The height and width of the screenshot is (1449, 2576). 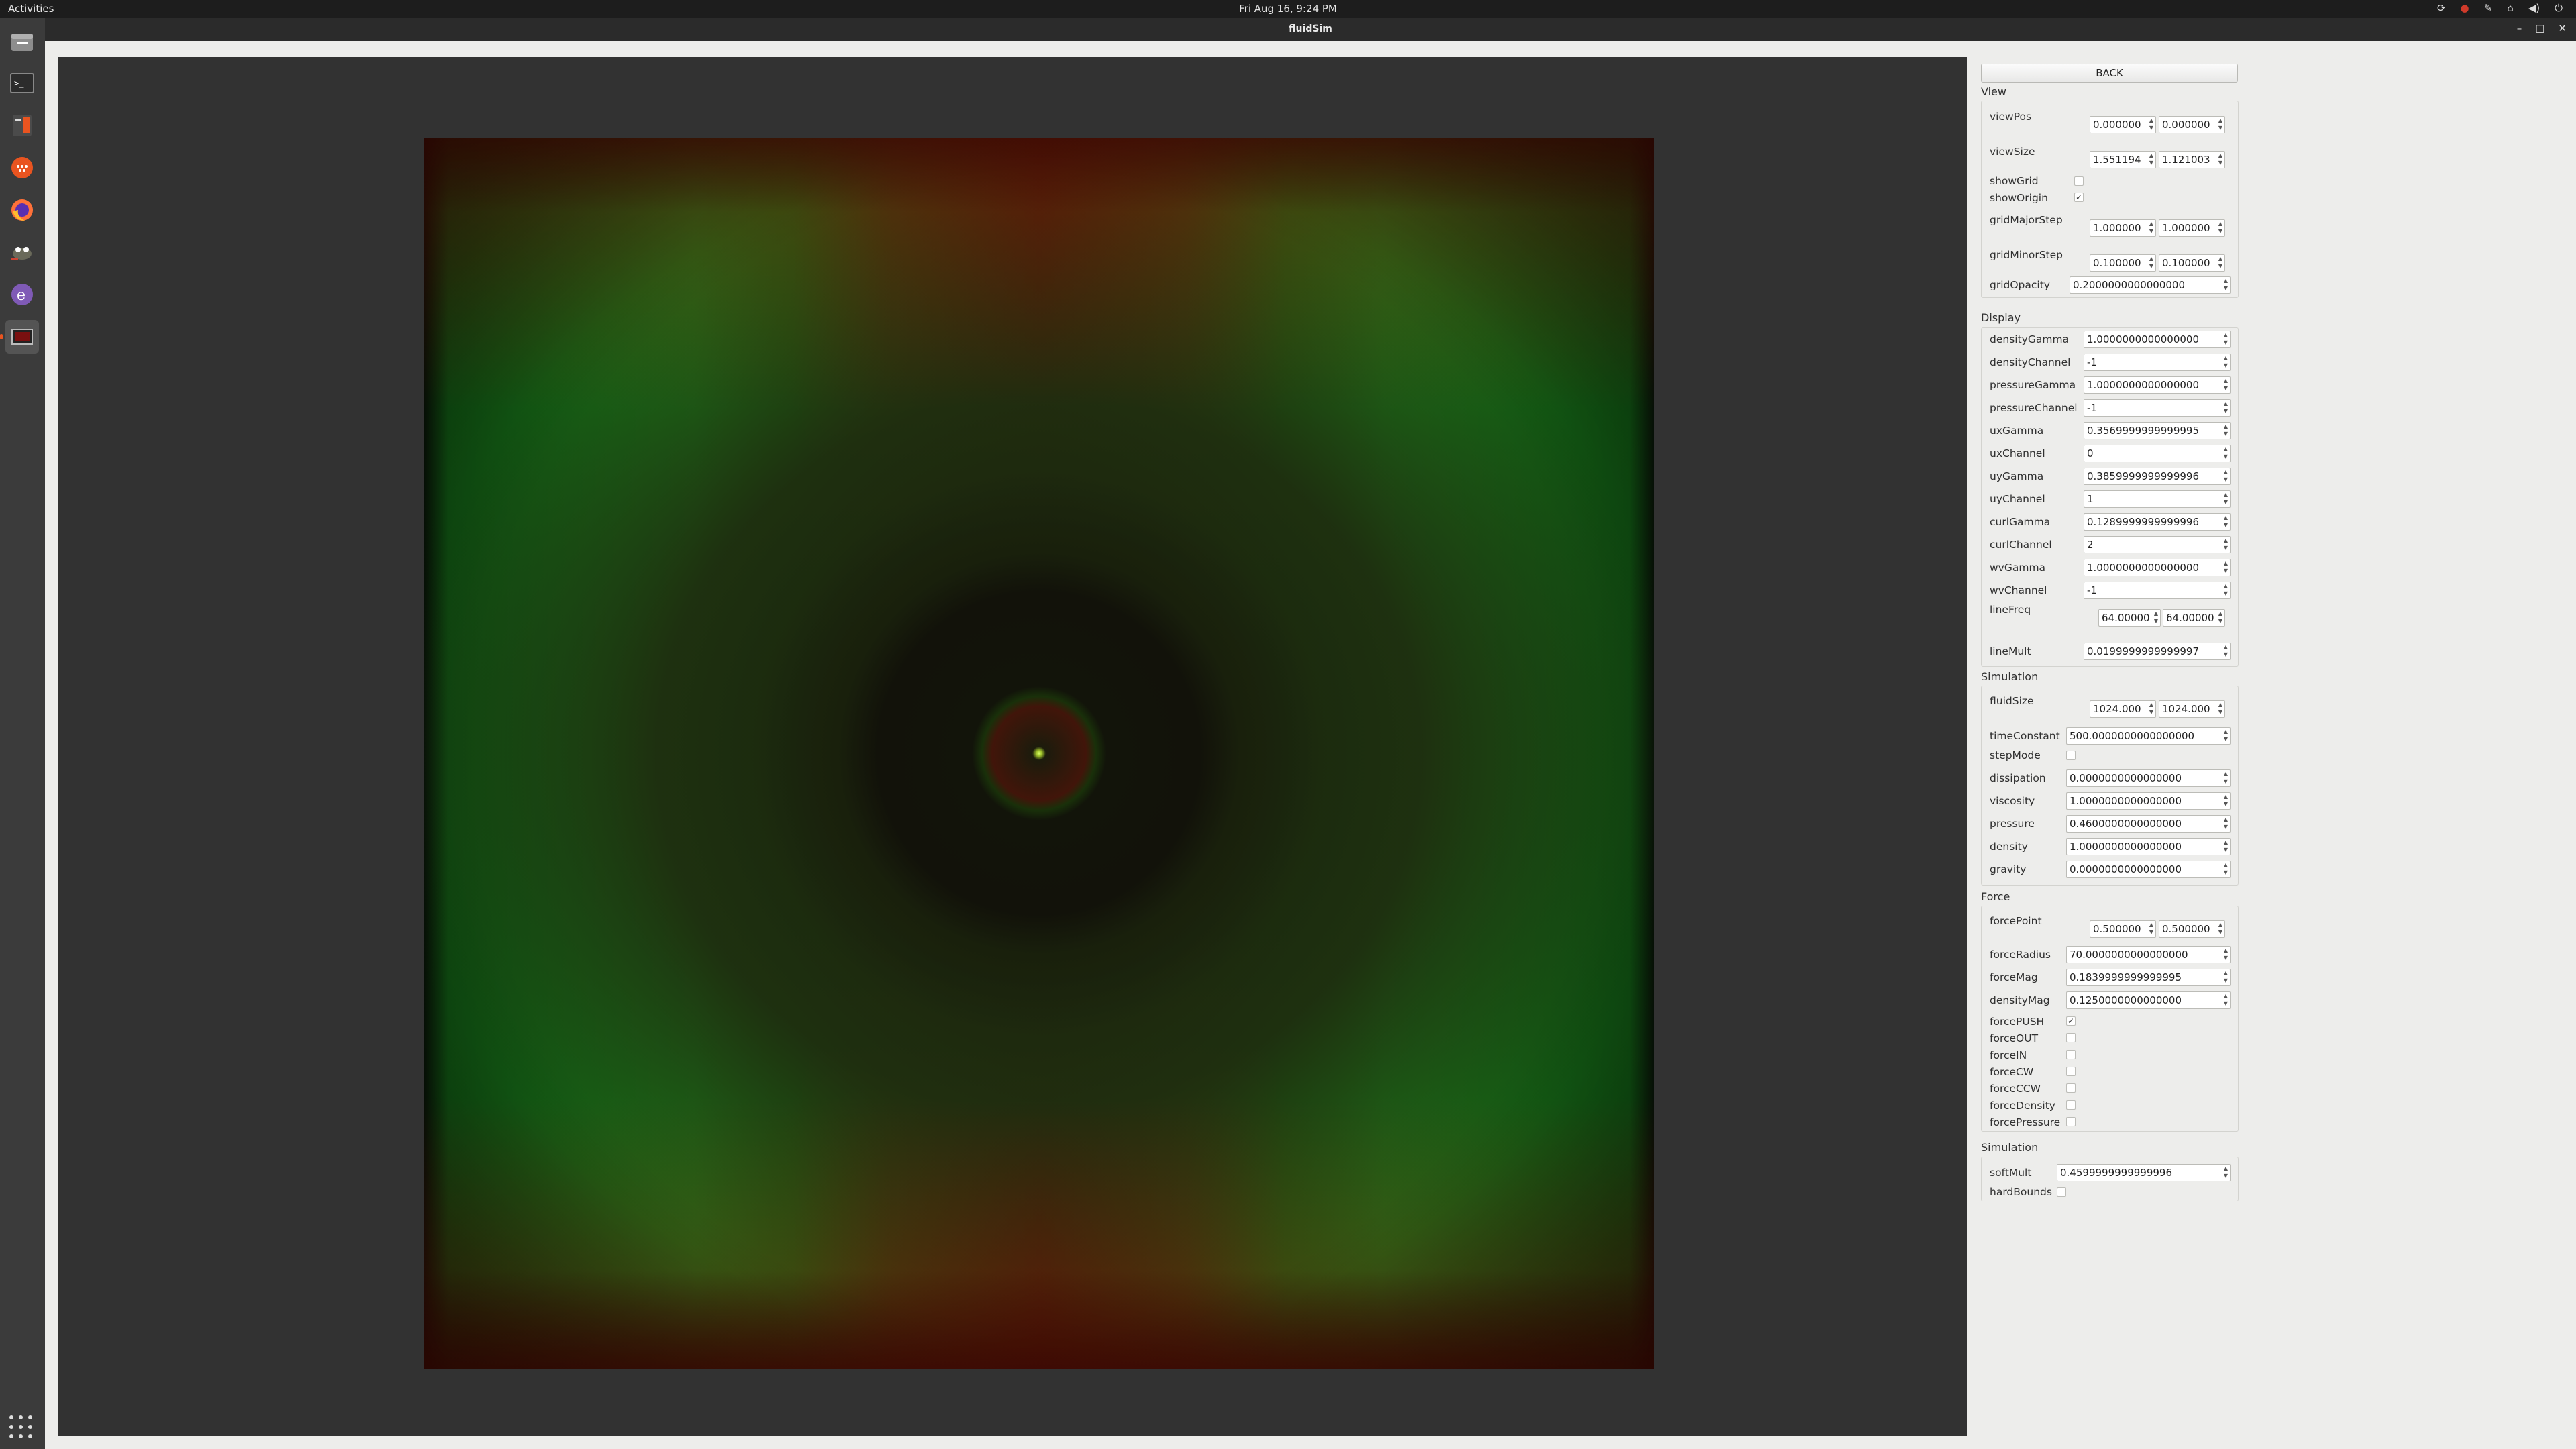 I want to click on display-section-title: Display, so click(x=2001, y=317).